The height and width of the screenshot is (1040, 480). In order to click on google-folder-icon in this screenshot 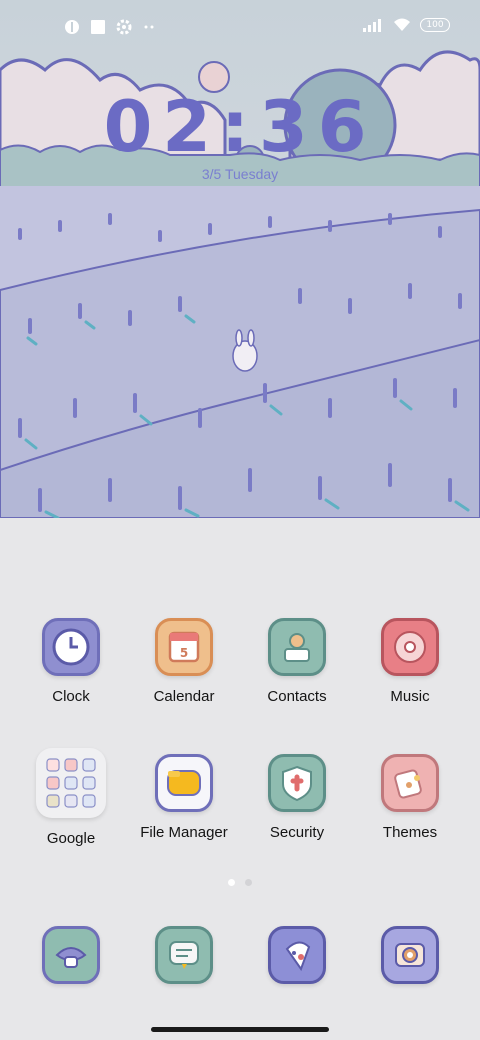, I will do `click(71, 783)`.